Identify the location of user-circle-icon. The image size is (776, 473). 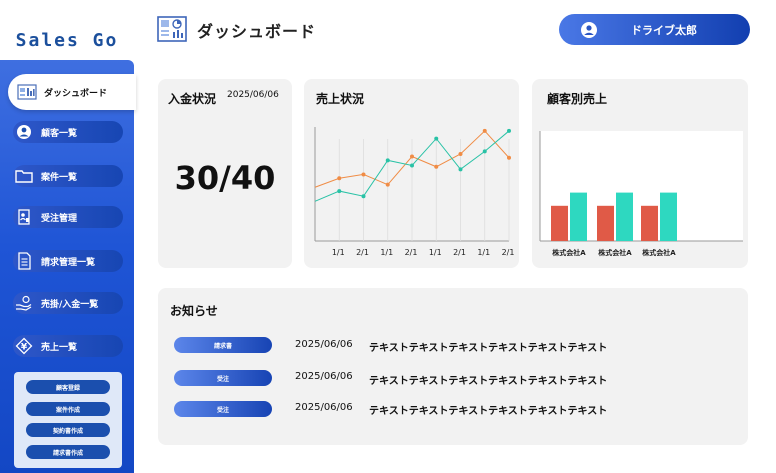
(24, 132).